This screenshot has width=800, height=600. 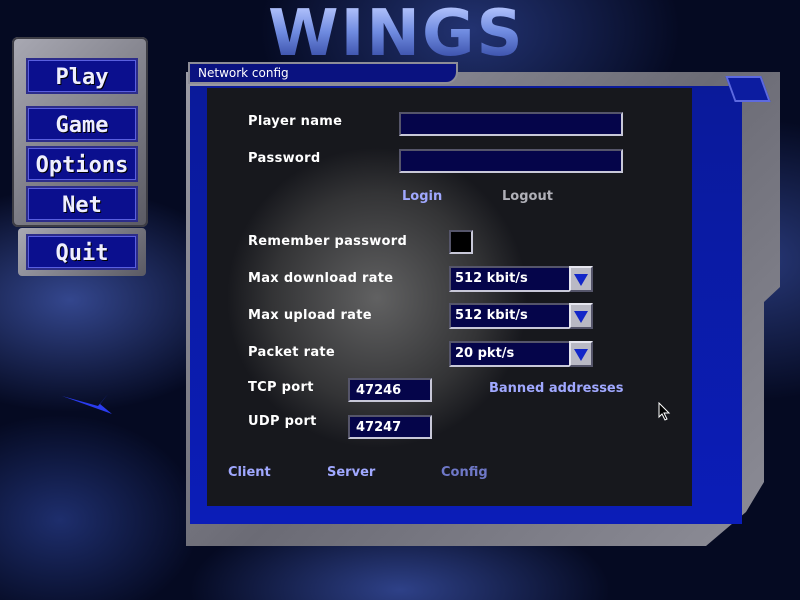 What do you see at coordinates (511, 124) in the screenshot?
I see `player-name-input` at bounding box center [511, 124].